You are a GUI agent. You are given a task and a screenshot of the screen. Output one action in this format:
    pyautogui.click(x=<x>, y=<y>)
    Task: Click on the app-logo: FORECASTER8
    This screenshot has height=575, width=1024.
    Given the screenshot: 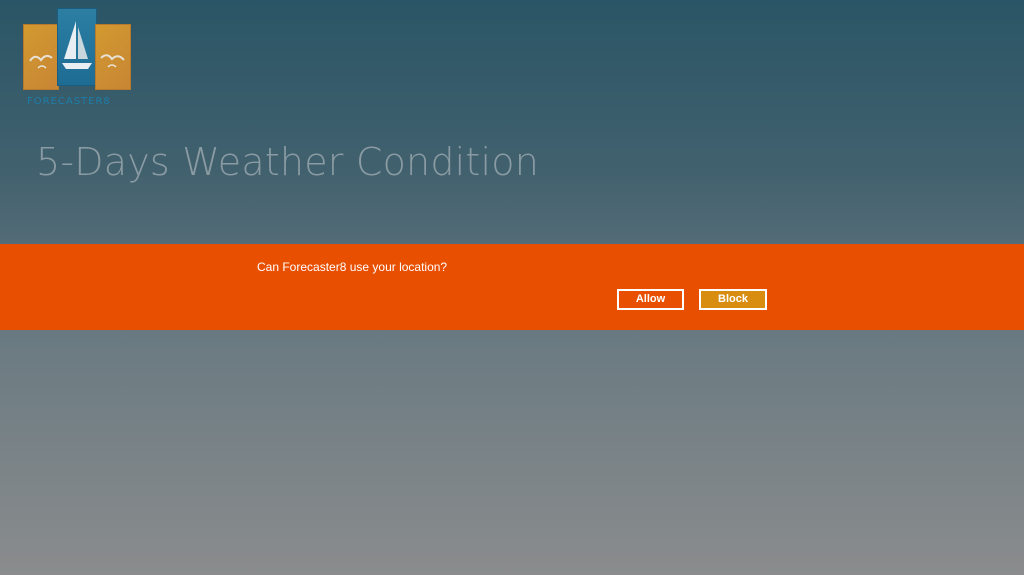 What is the action you would take?
    pyautogui.click(x=76, y=60)
    